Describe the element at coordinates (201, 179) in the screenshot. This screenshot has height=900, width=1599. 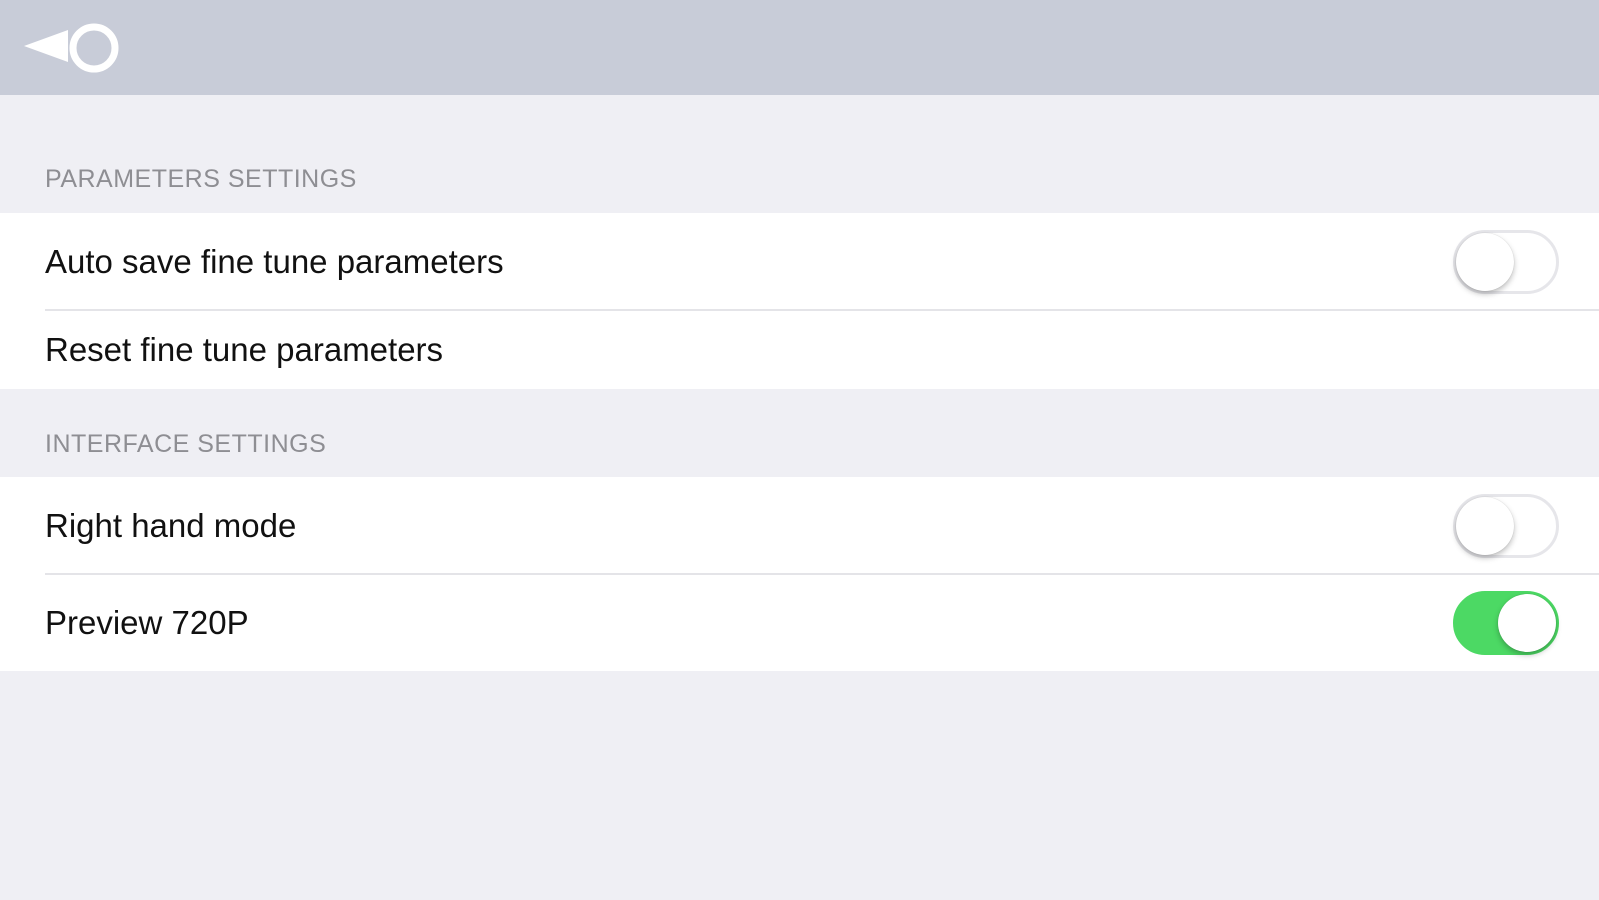
I see `section-header-parameters: PARAMETERS SETTINGS` at that location.